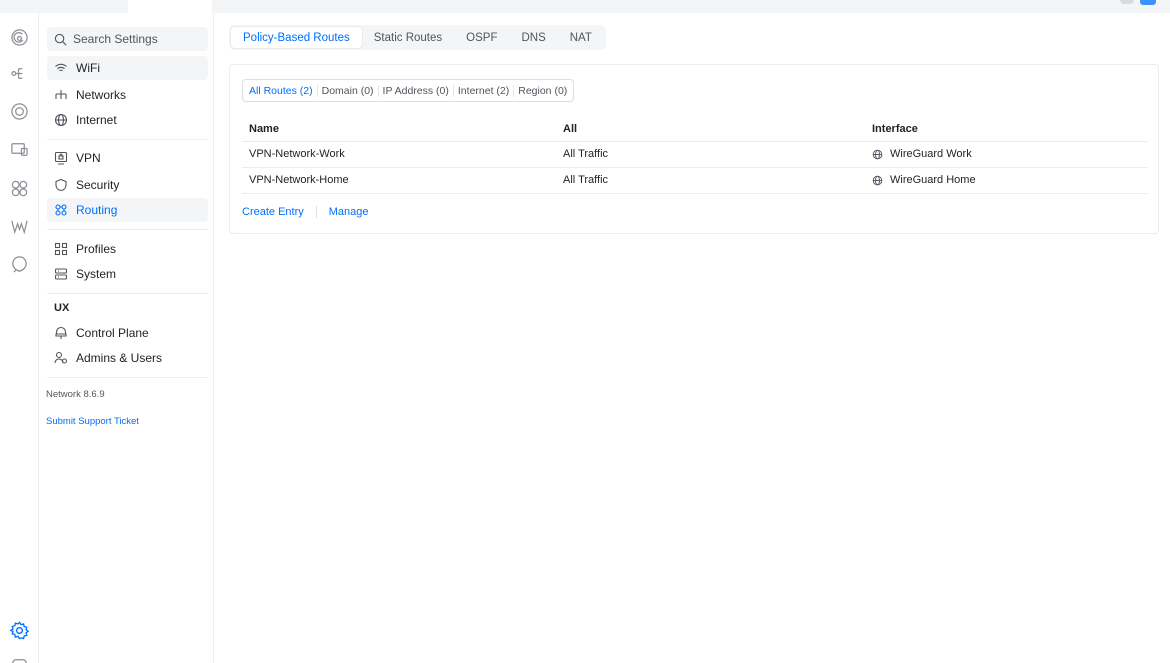 The image size is (1170, 663). I want to click on sidebar-item-label: Security, so click(98, 185).